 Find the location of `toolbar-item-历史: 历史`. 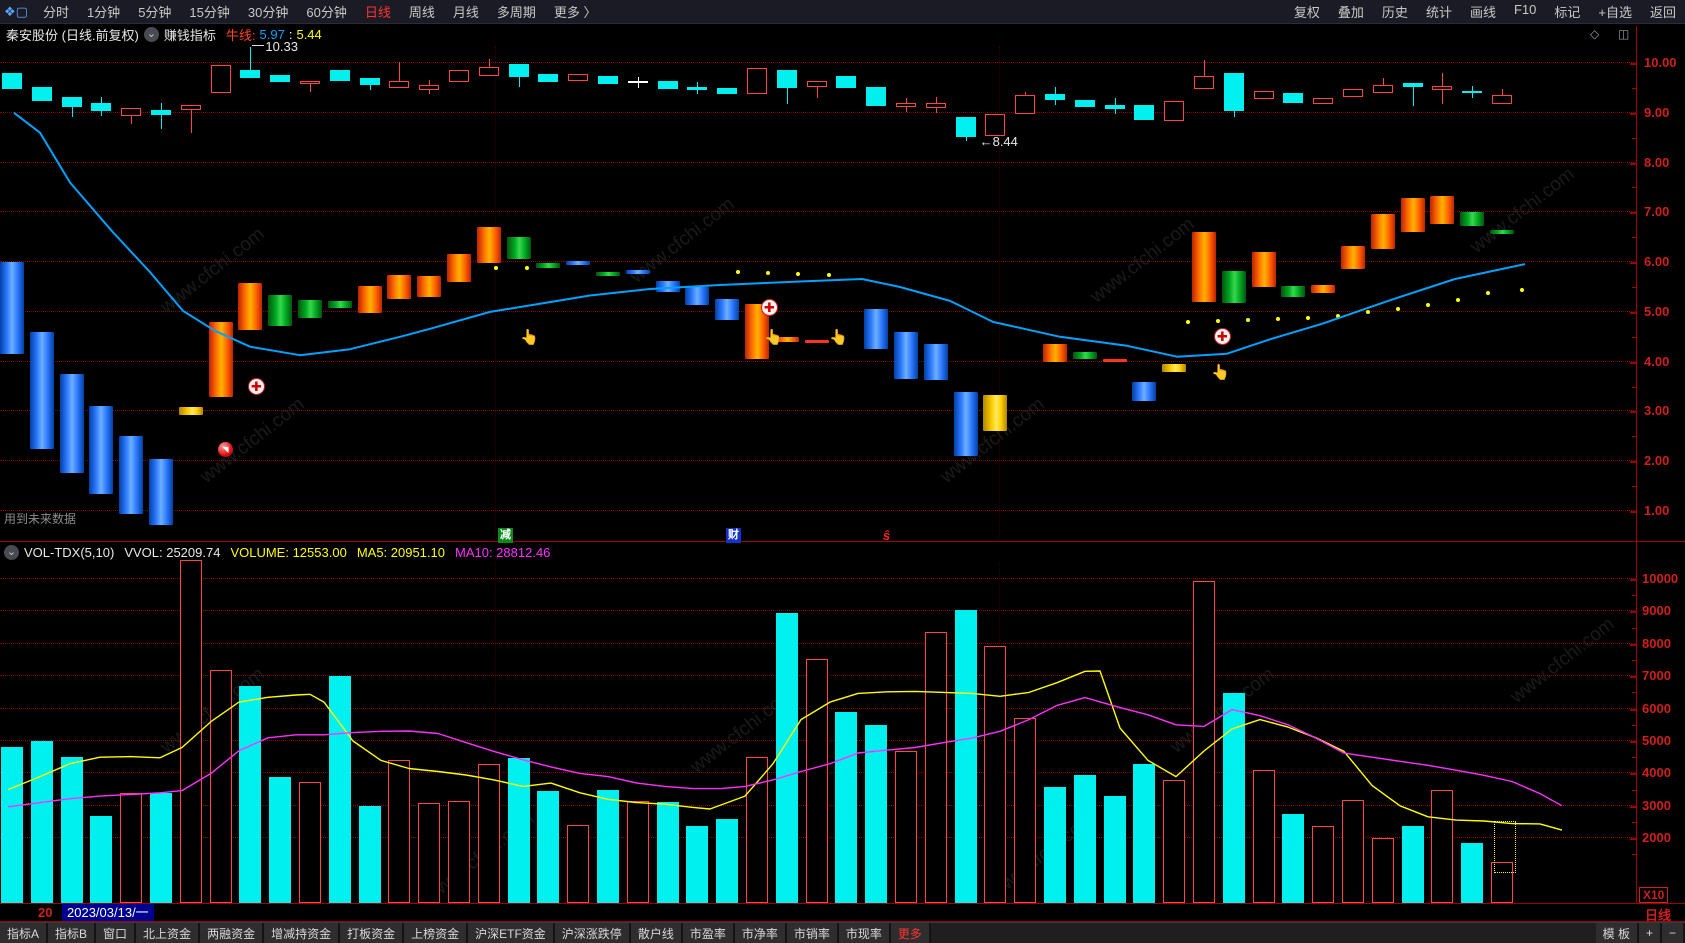

toolbar-item-历史: 历史 is located at coordinates (1395, 11).